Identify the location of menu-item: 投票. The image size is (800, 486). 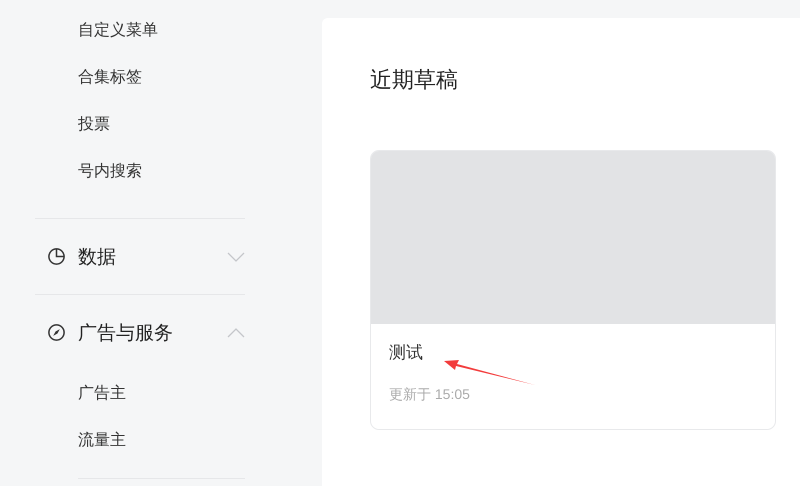
(59, 124).